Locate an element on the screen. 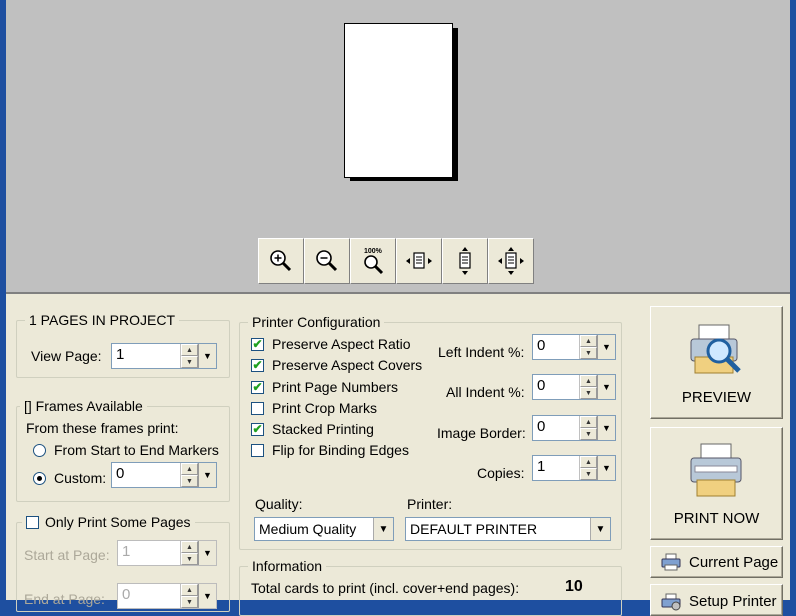 The width and height of the screenshot is (796, 616). view-page-arrows: ▲ ▼ is located at coordinates (189, 356).